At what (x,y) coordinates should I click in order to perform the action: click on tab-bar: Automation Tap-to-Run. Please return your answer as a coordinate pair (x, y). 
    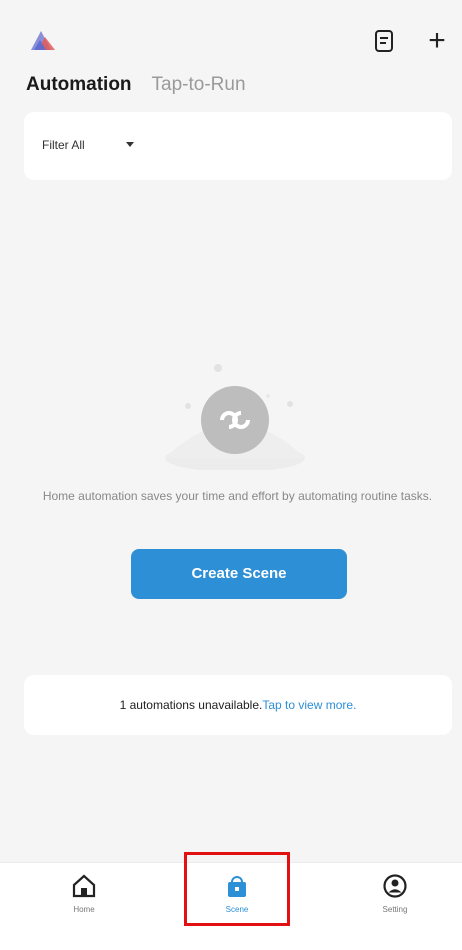
    Looking at the image, I should click on (136, 89).